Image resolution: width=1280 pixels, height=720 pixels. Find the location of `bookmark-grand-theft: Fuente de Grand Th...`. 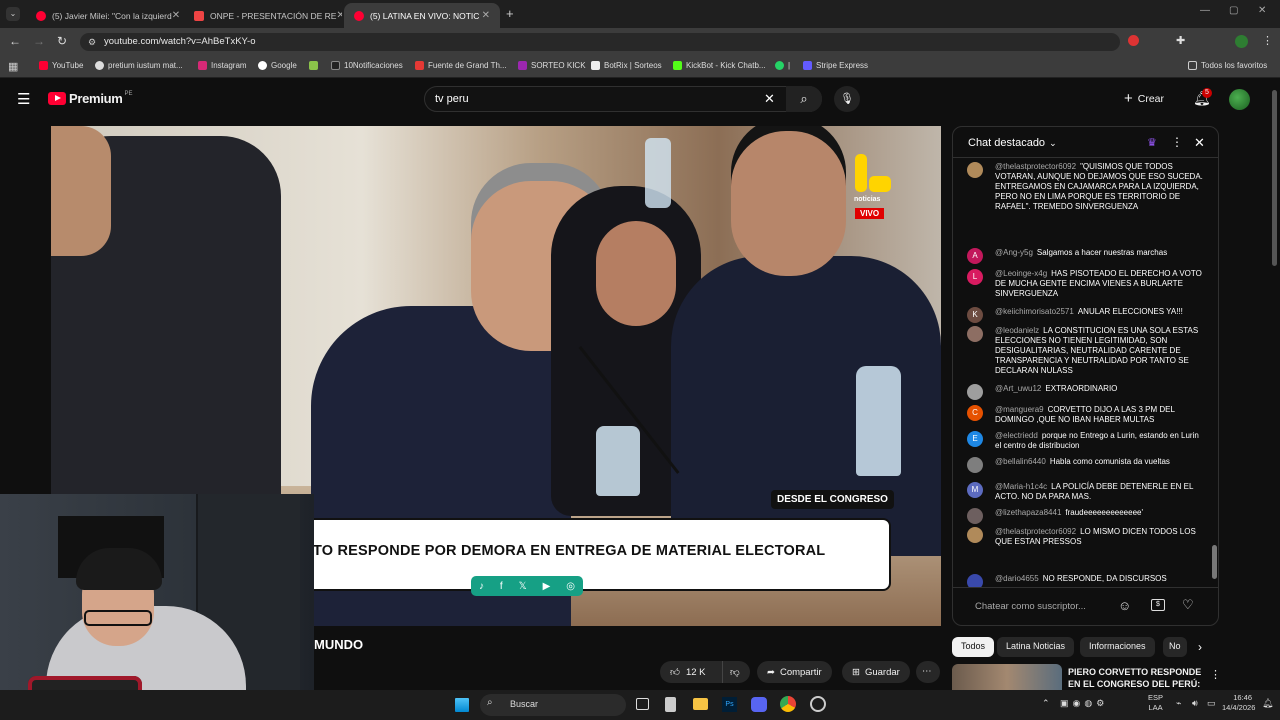

bookmark-grand-theft: Fuente de Grand Th... is located at coordinates (461, 65).